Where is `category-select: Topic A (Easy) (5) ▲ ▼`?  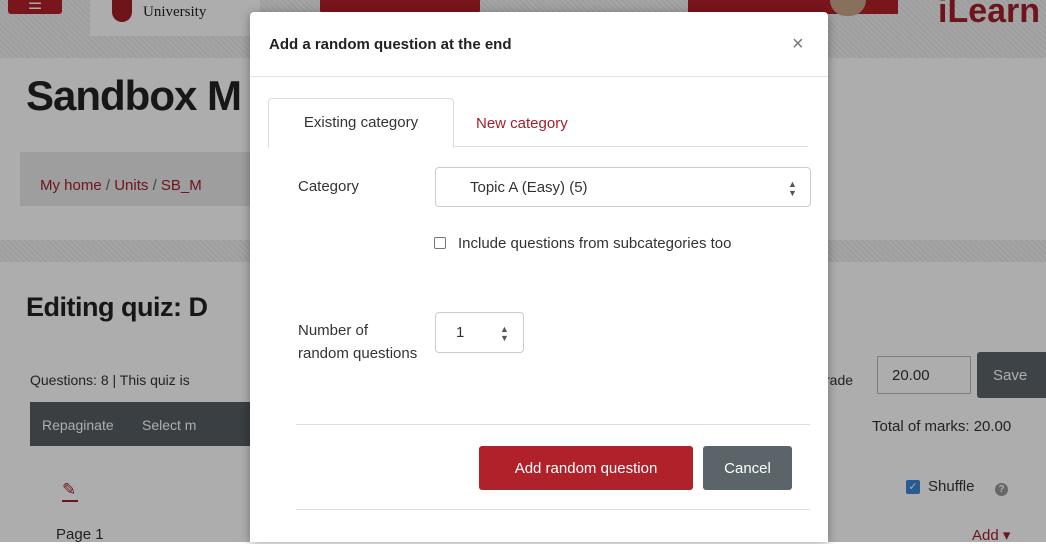
category-select: Topic A (Easy) (5) ▲ ▼ is located at coordinates (623, 187).